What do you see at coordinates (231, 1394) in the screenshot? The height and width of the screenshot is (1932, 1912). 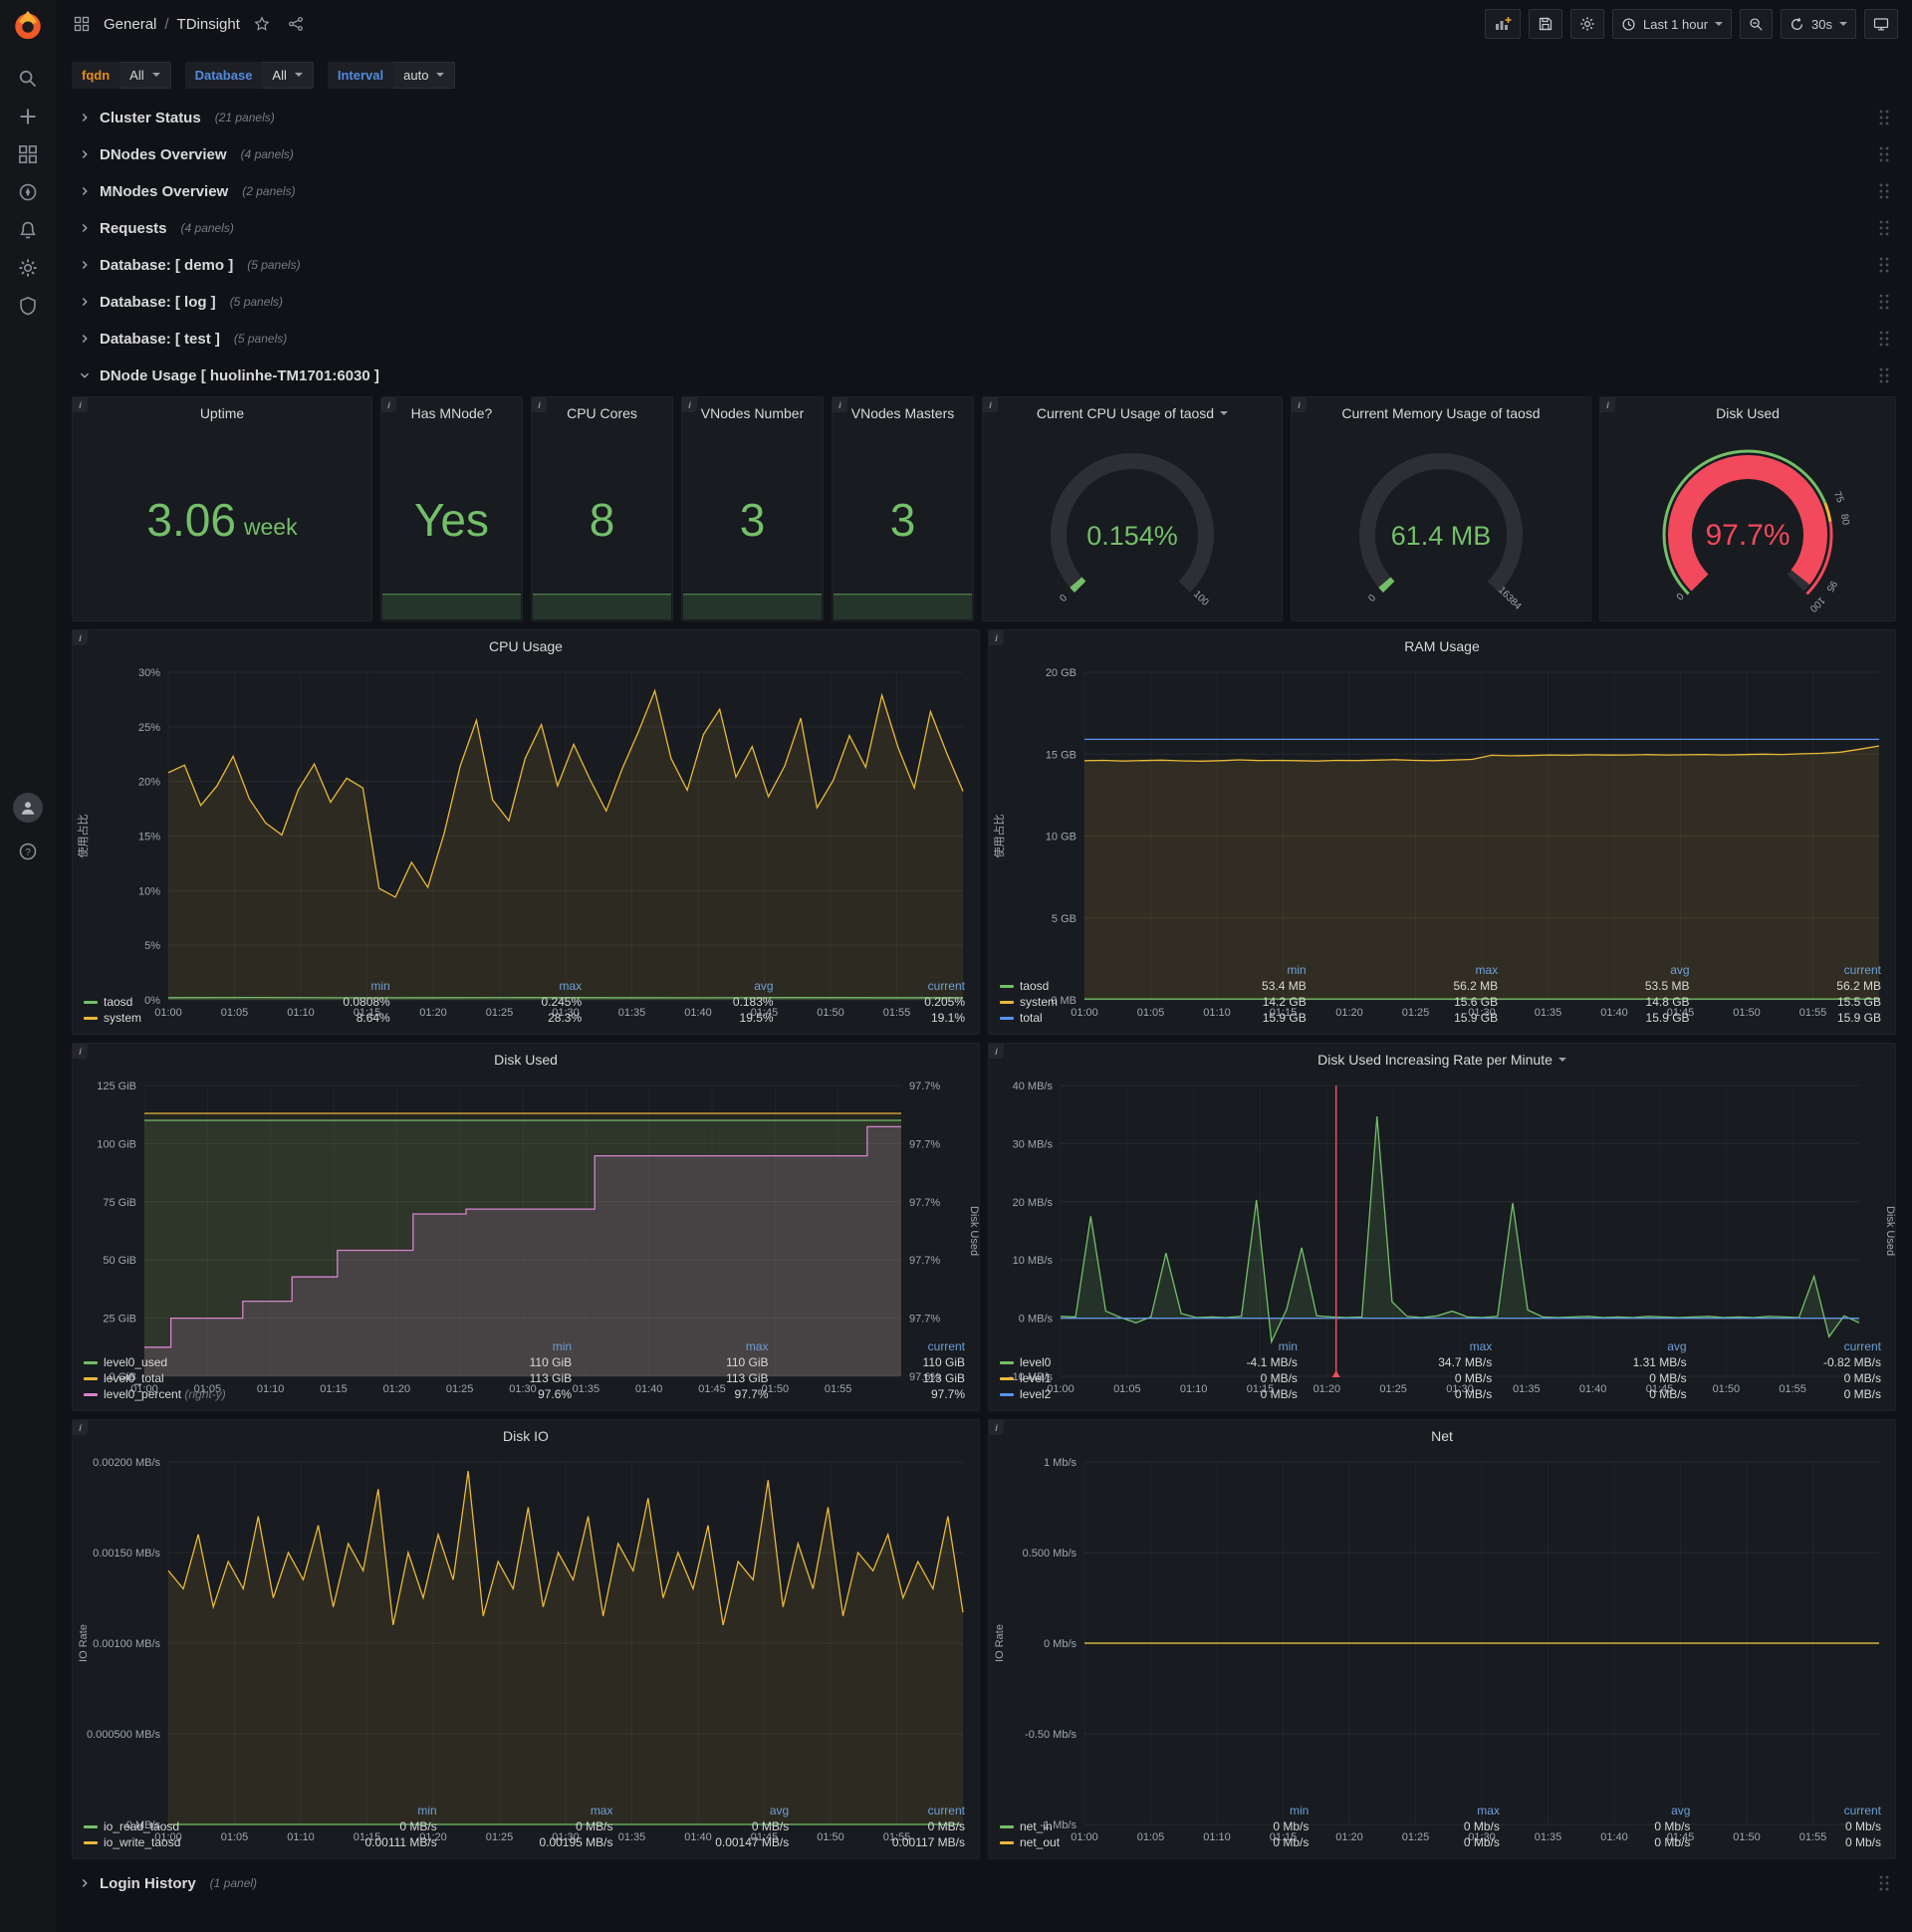 I see `legend-series-level0_percent: level0_percent (right-y)` at bounding box center [231, 1394].